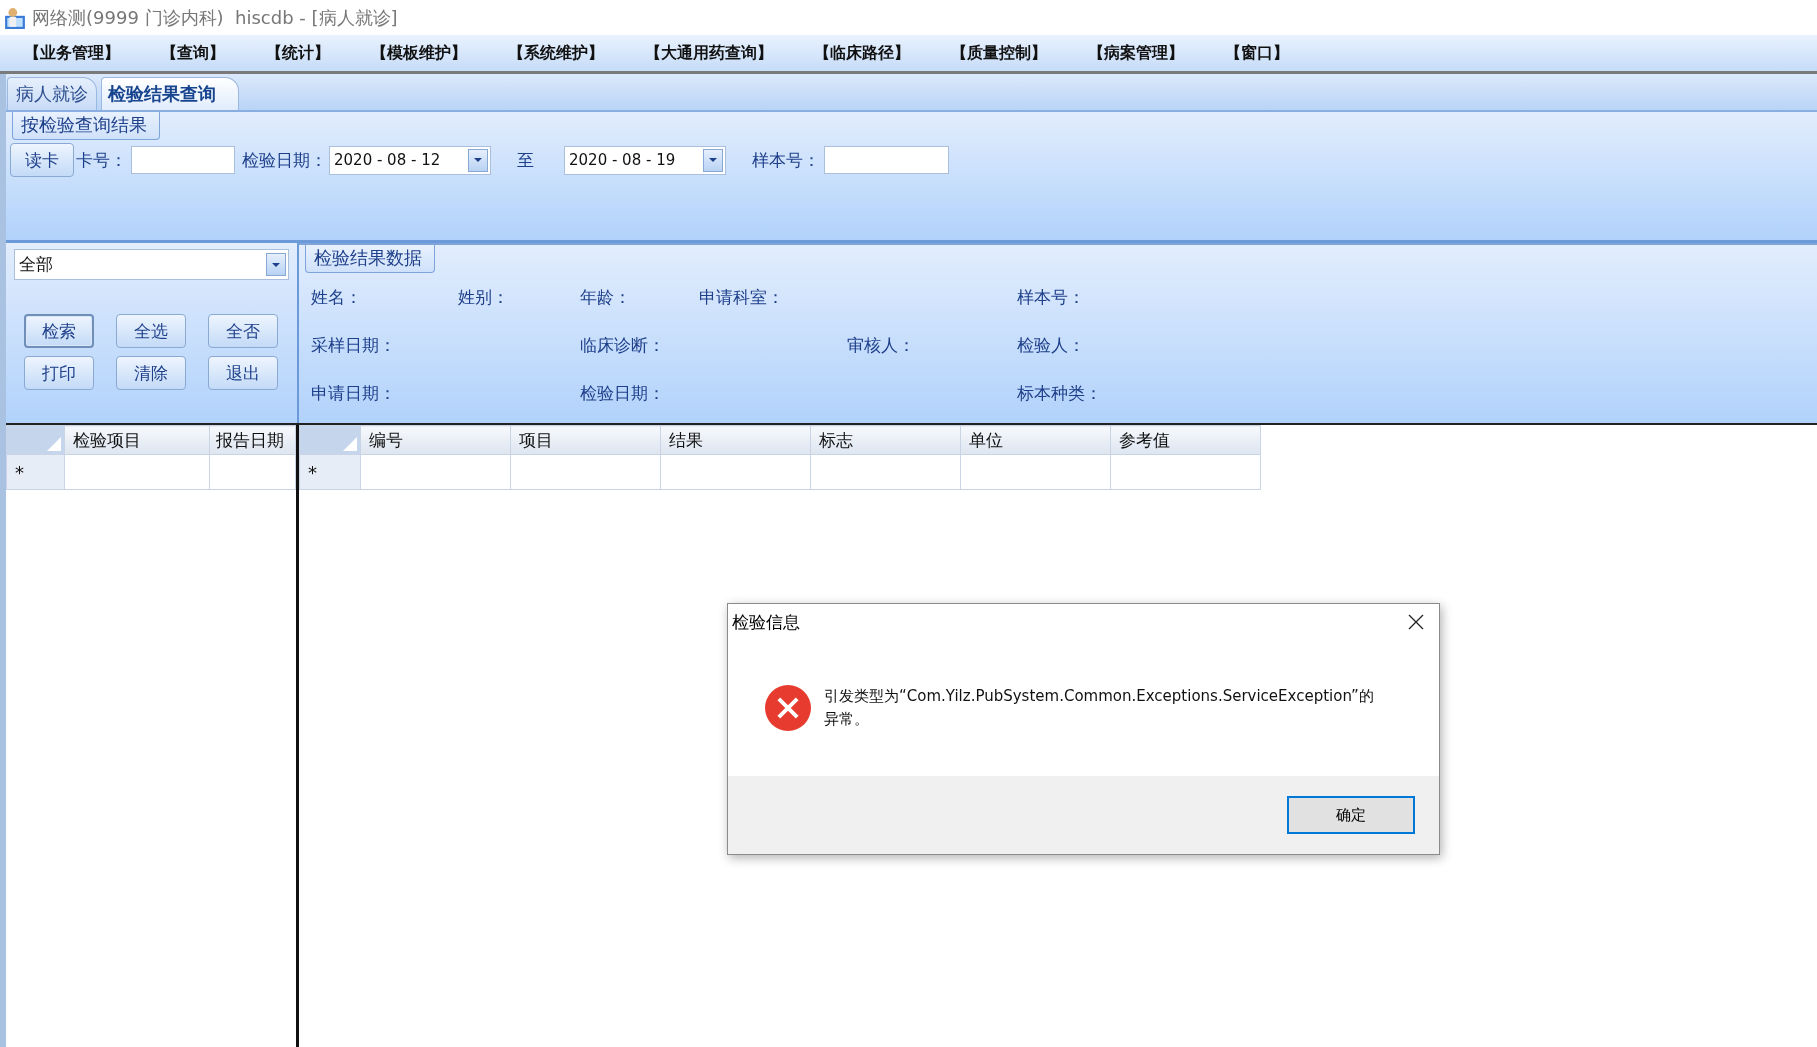  What do you see at coordinates (1351, 815) in the screenshot?
I see `ok-button: 确定` at bounding box center [1351, 815].